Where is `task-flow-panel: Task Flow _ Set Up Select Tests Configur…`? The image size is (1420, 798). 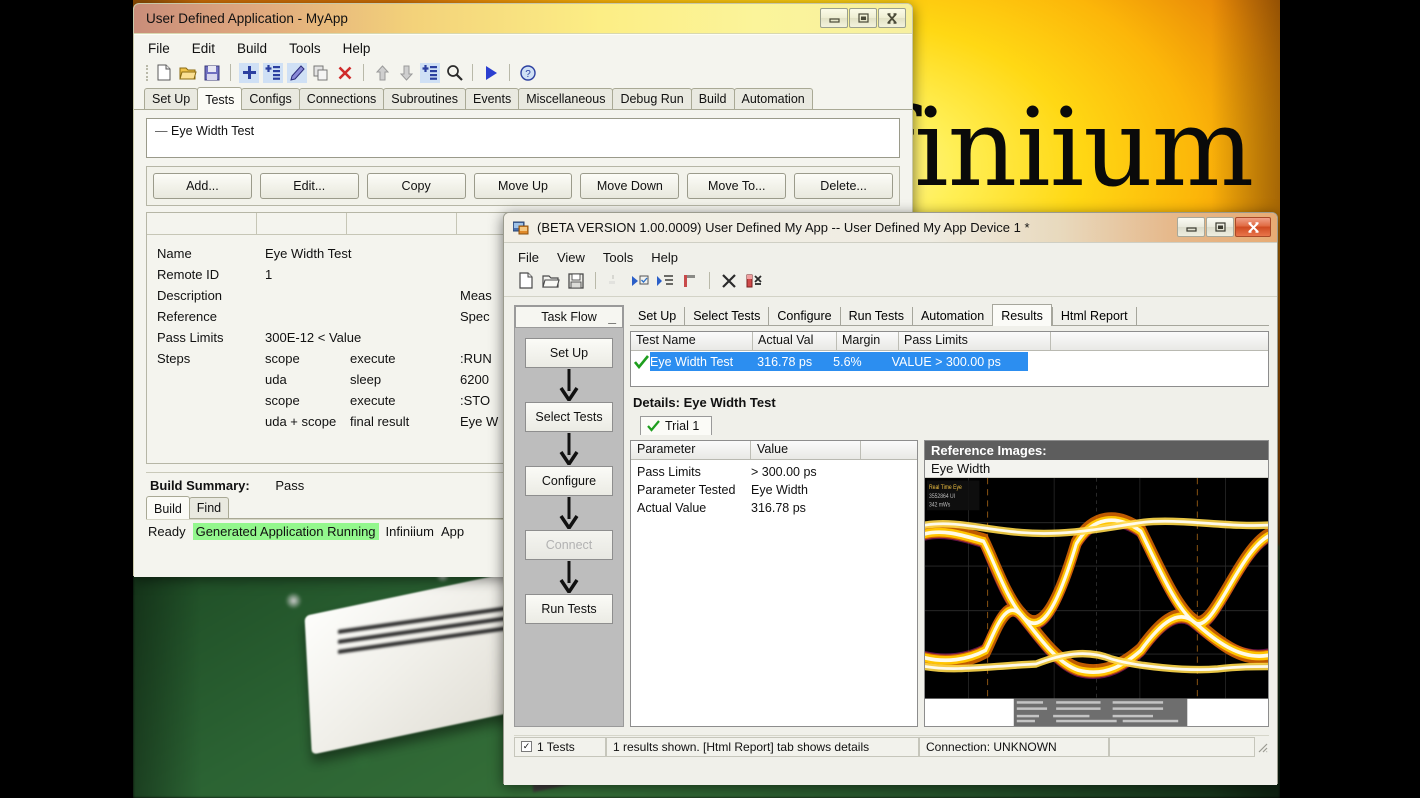 task-flow-panel: Task Flow _ Set Up Select Tests Configur… is located at coordinates (569, 516).